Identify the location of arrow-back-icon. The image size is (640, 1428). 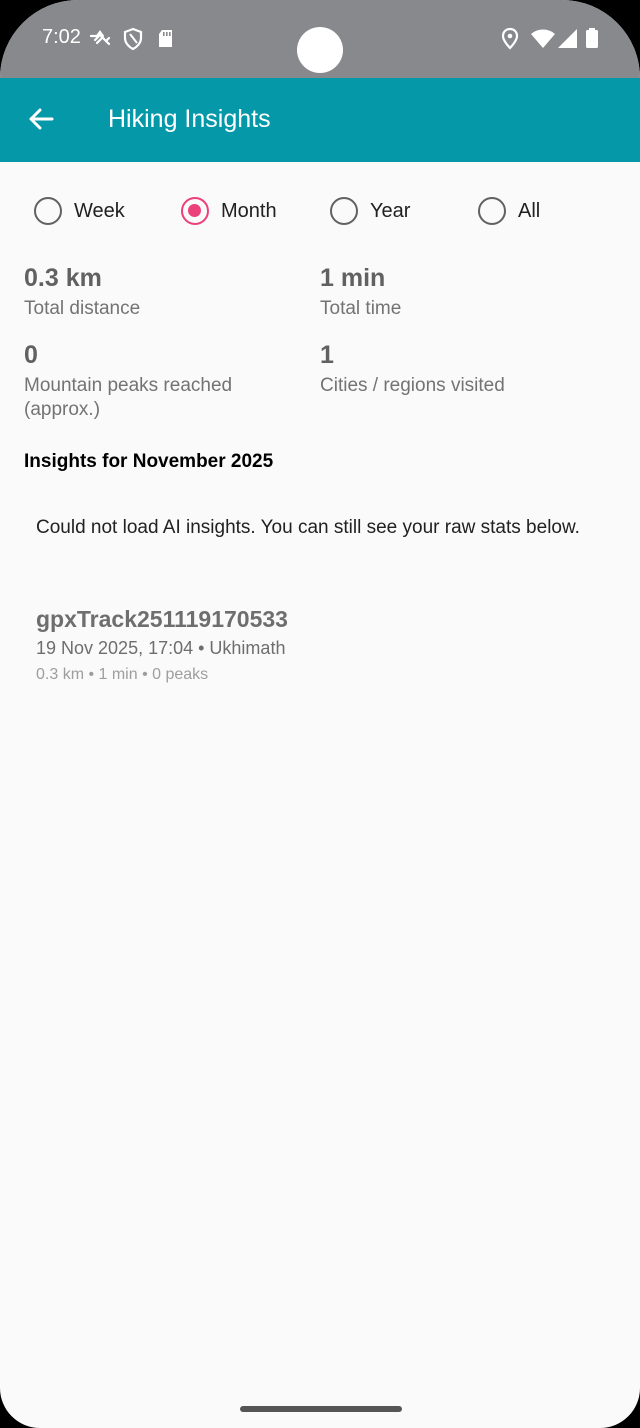
(41, 121).